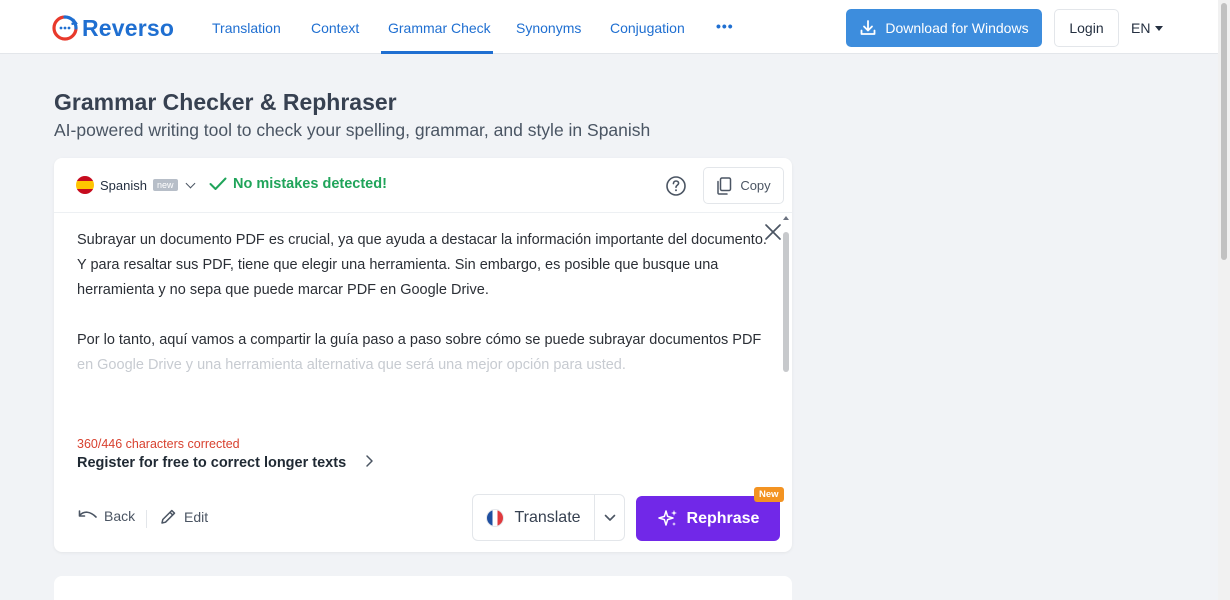 The width and height of the screenshot is (1230, 600). What do you see at coordinates (168, 516) in the screenshot?
I see `pencil-icon` at bounding box center [168, 516].